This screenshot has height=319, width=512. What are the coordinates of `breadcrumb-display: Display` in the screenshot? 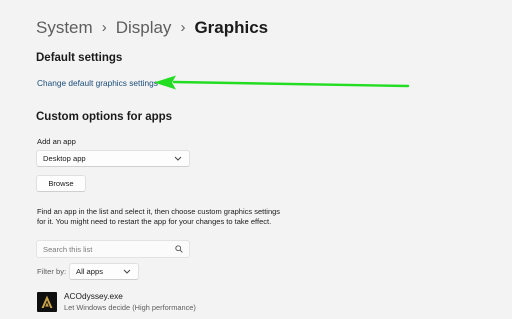 It's located at (144, 28).